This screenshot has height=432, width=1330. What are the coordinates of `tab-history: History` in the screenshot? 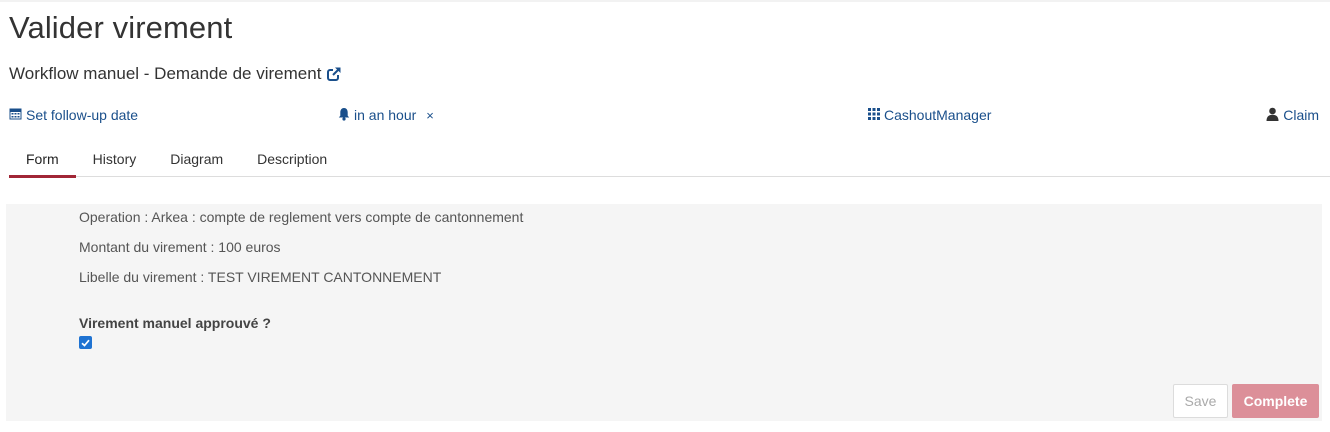 It's located at (115, 159).